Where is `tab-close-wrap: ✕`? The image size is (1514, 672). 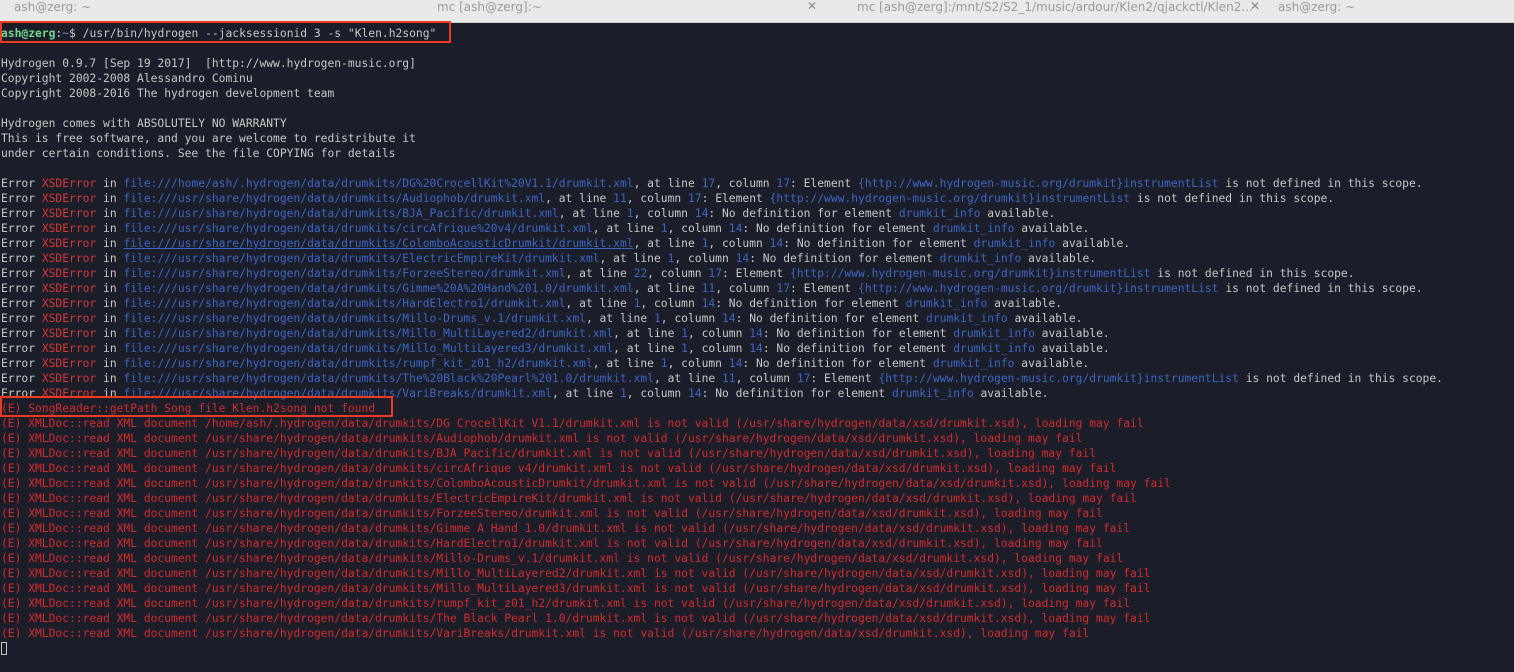
tab-close-wrap: ✕ is located at coordinates (1251, 11).